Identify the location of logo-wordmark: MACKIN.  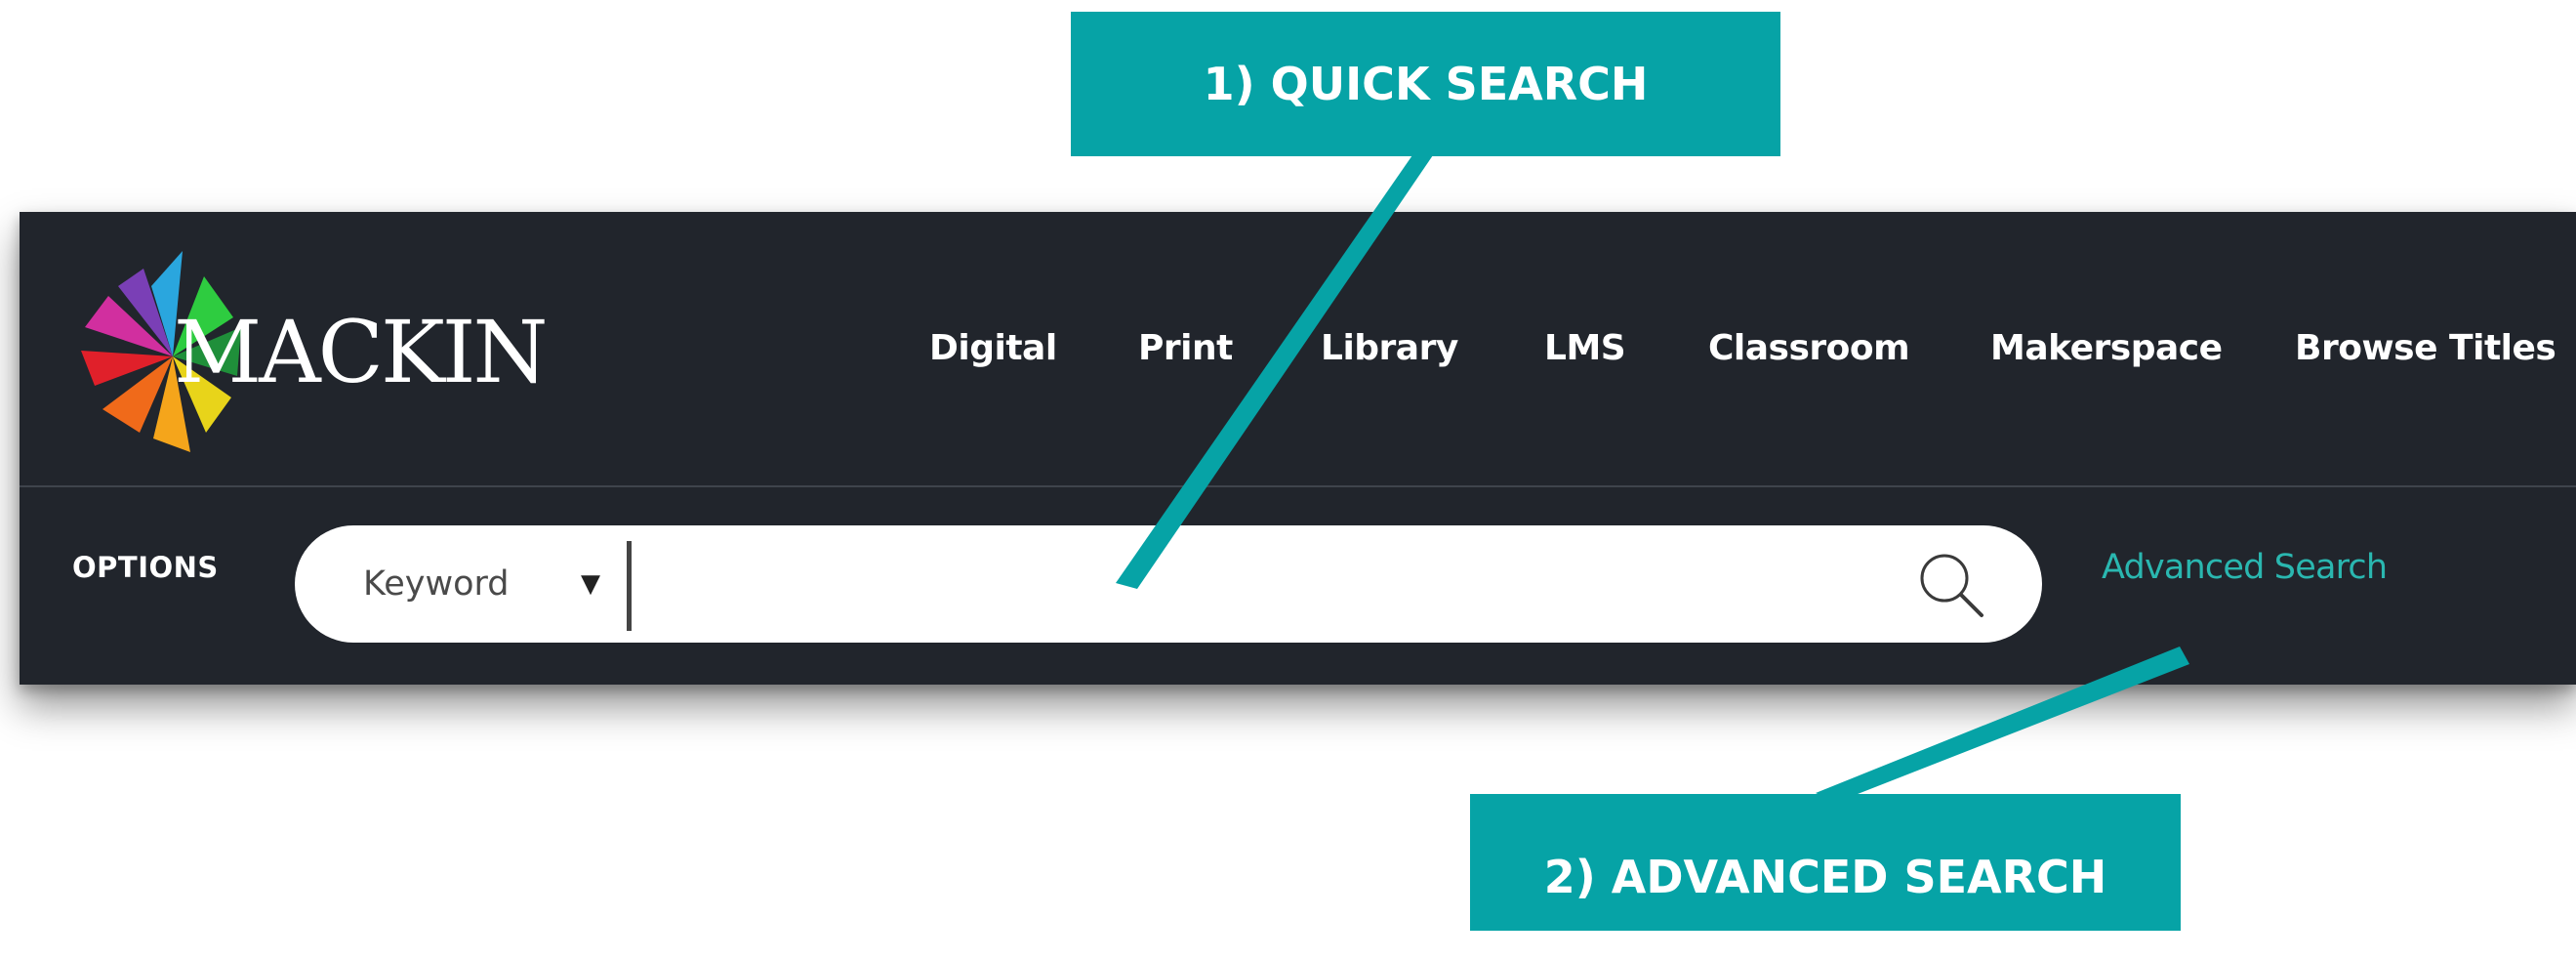
(361, 352).